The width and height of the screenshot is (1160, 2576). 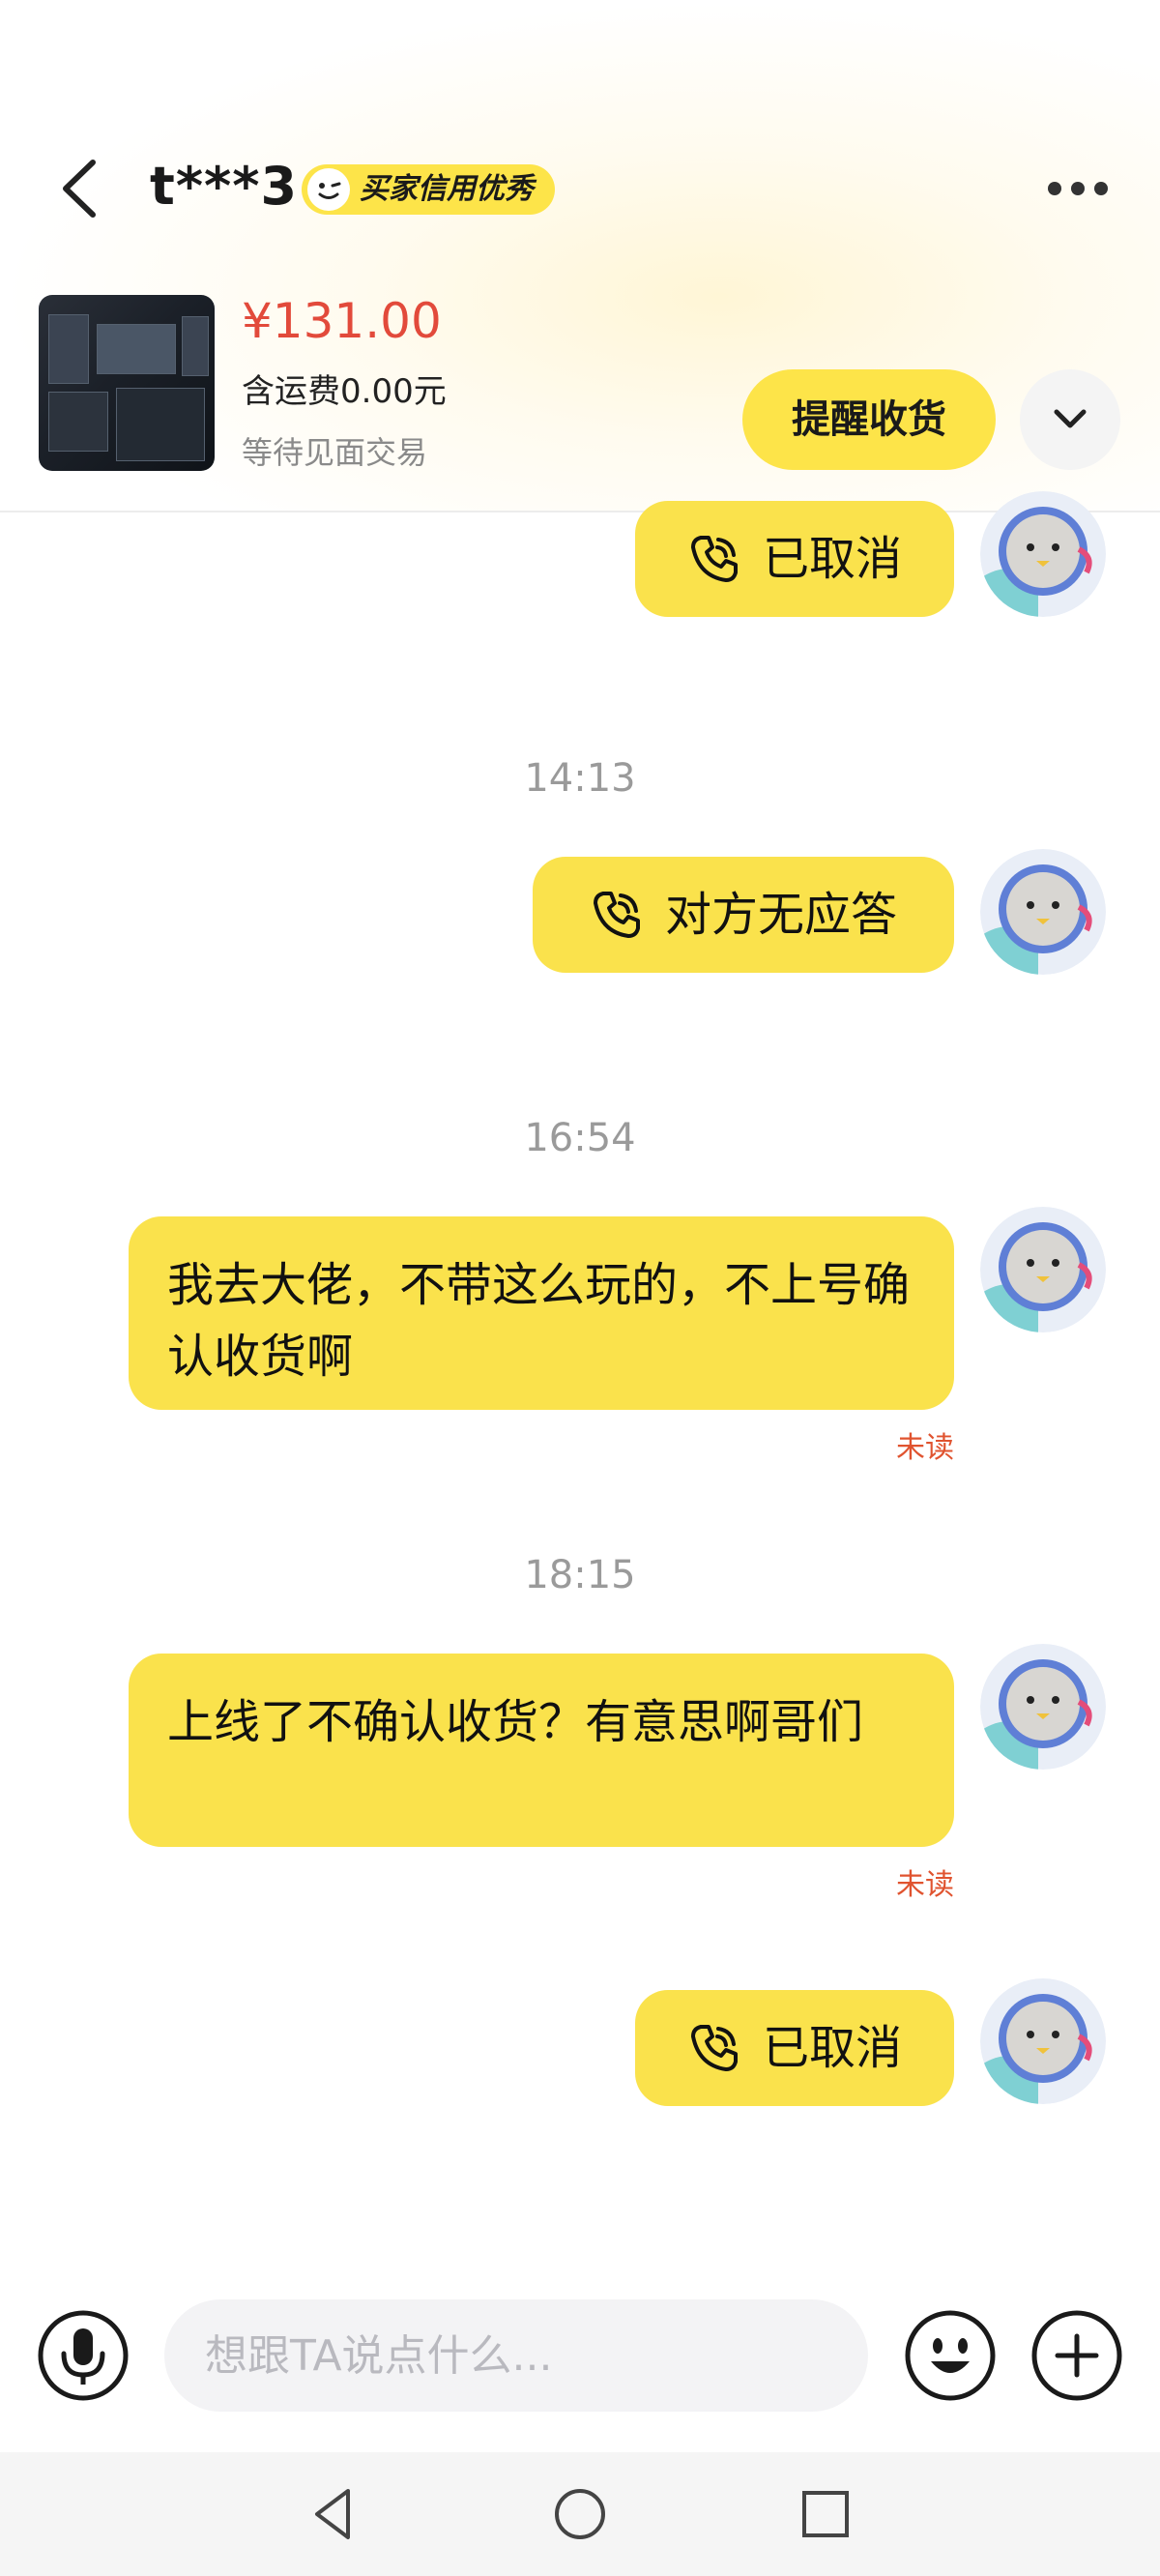 What do you see at coordinates (328, 189) in the screenshot?
I see `smile-icon` at bounding box center [328, 189].